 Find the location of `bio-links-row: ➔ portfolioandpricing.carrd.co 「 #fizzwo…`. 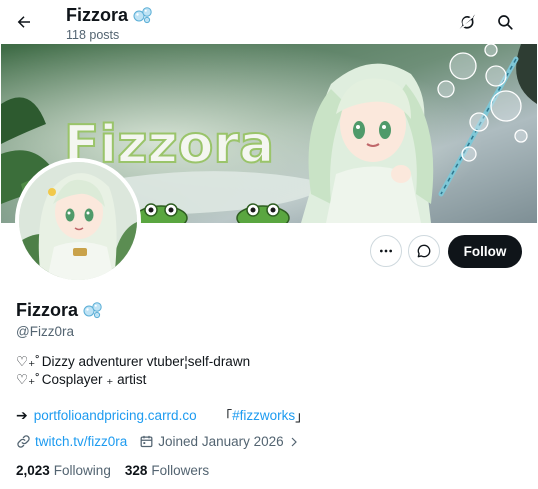

bio-links-row: ➔ portfolioandpricing.carrd.co 「 #fizzwo… is located at coordinates (162, 415).